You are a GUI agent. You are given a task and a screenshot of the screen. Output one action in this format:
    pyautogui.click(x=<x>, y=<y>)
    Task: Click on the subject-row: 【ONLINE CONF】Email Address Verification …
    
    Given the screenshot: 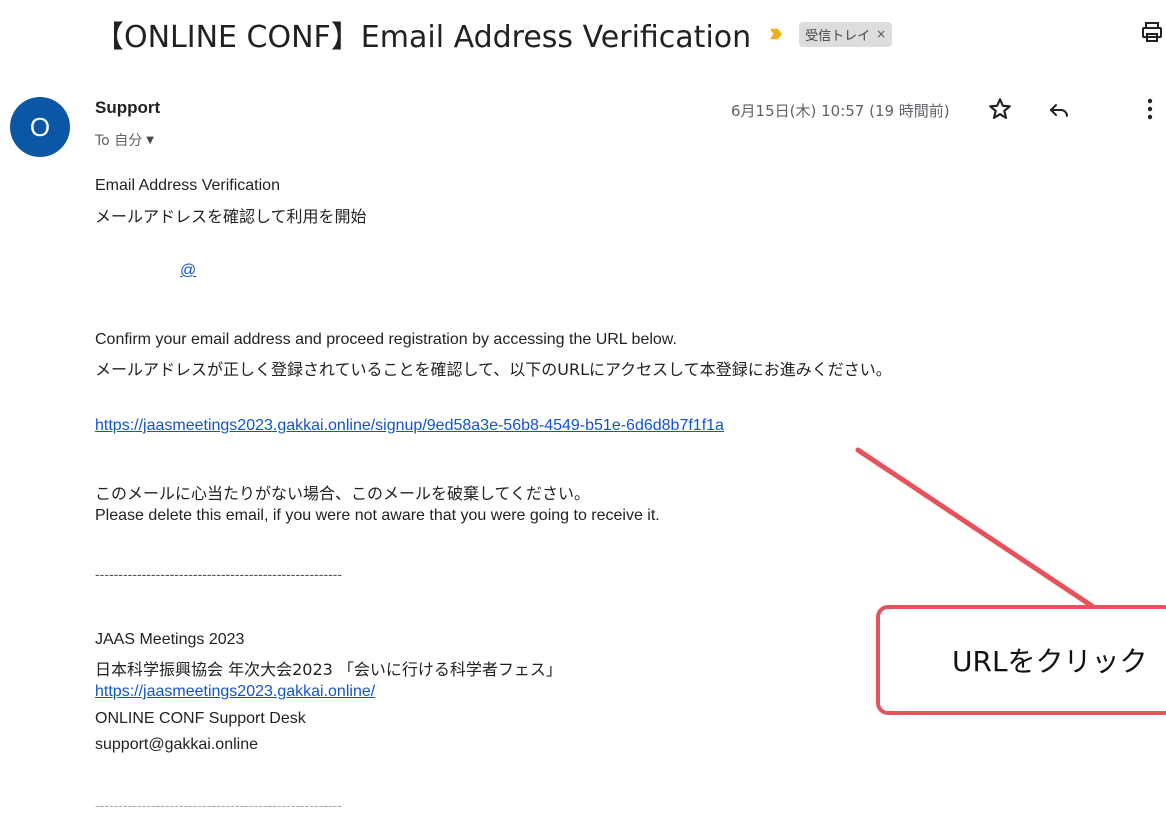 What is the action you would take?
    pyautogui.click(x=493, y=34)
    